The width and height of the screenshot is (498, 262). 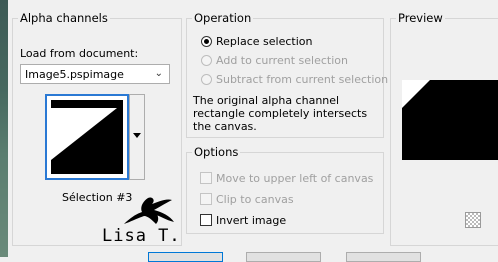 I want to click on replace-selection-label: Replace selection, so click(x=264, y=41).